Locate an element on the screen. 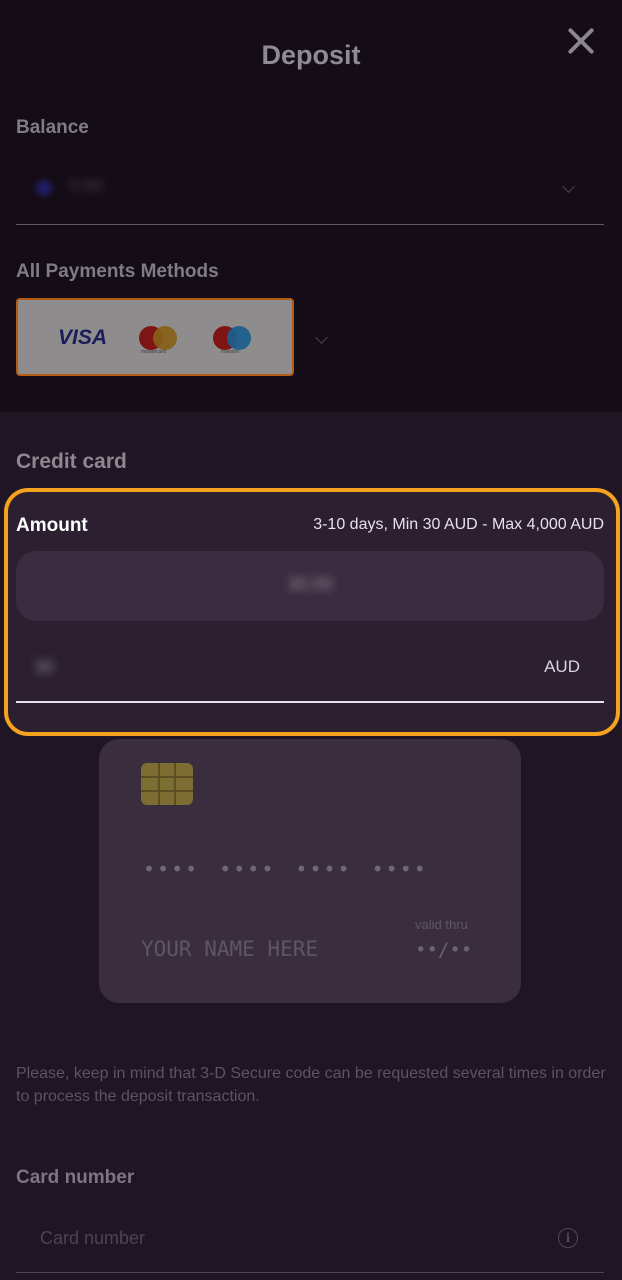  payment-method-selector: VISA mastercard maestro is located at coordinates (155, 337).